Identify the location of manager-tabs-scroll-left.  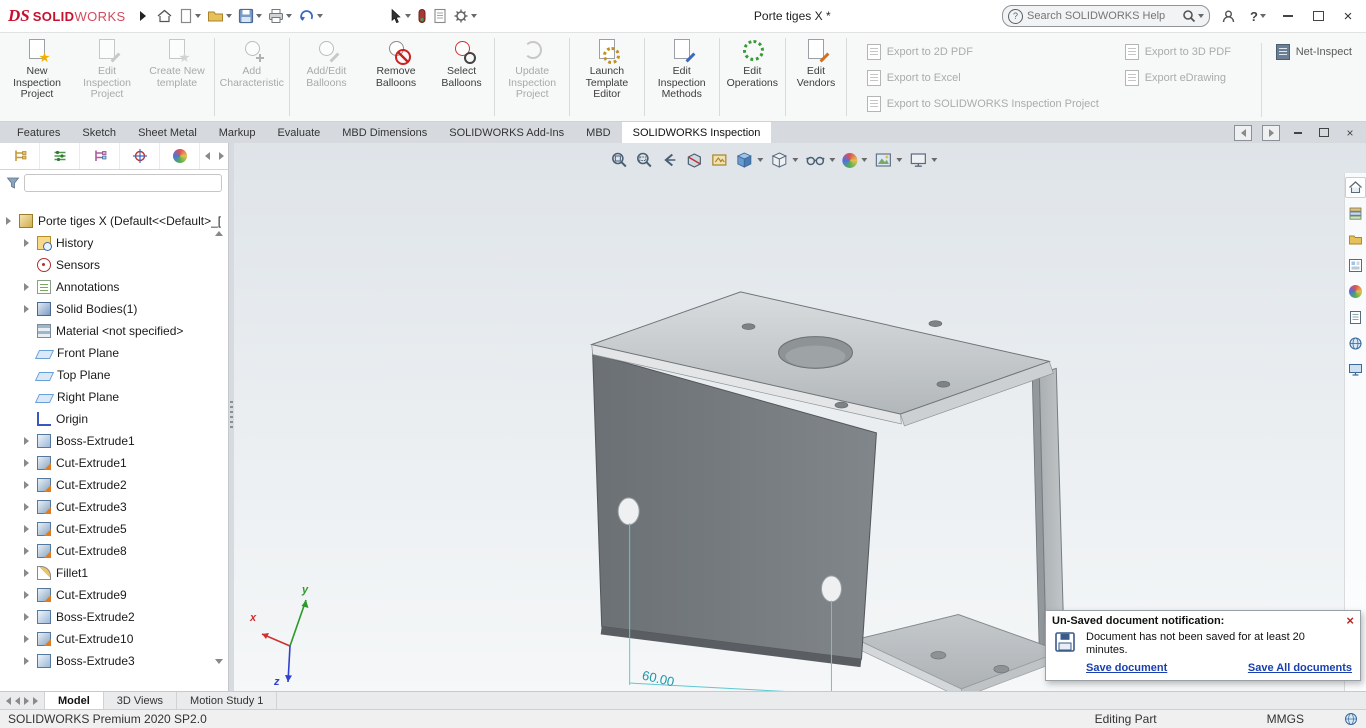
(207, 156).